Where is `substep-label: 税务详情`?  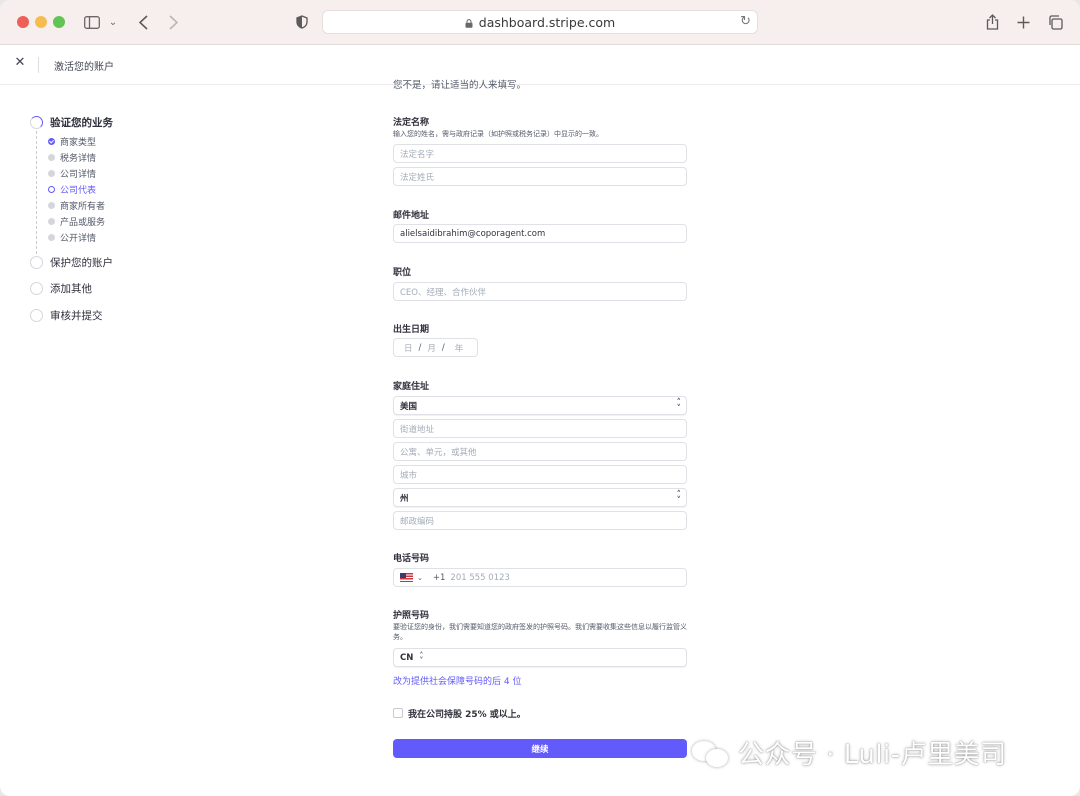 substep-label: 税务详情 is located at coordinates (78, 159).